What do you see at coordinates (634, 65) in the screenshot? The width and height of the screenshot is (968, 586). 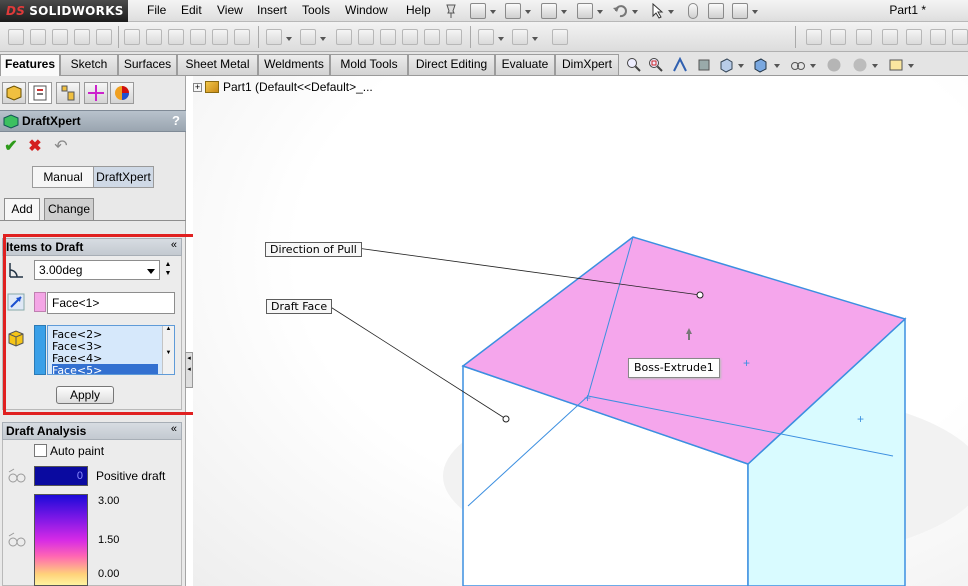 I see `zoom-to-fit-icon` at bounding box center [634, 65].